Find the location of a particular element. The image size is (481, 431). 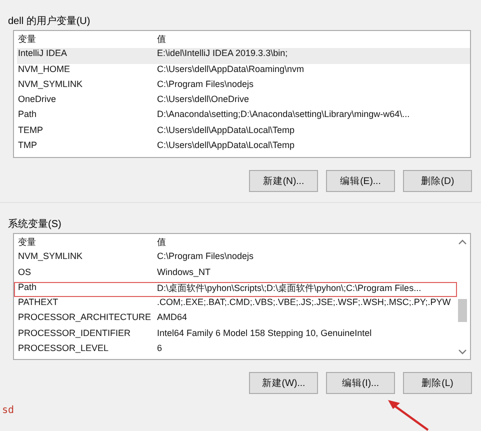

variable-row: TEMP C:\Users\dell\AppData\Local\Temp is located at coordinates (243, 132).